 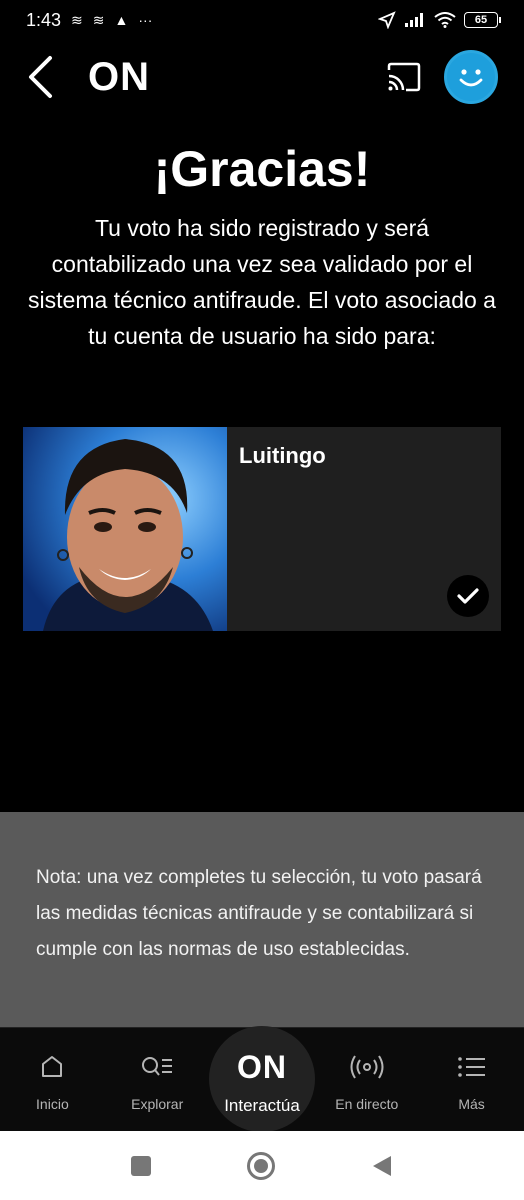 What do you see at coordinates (262, 77) in the screenshot?
I see `app-header: ON` at bounding box center [262, 77].